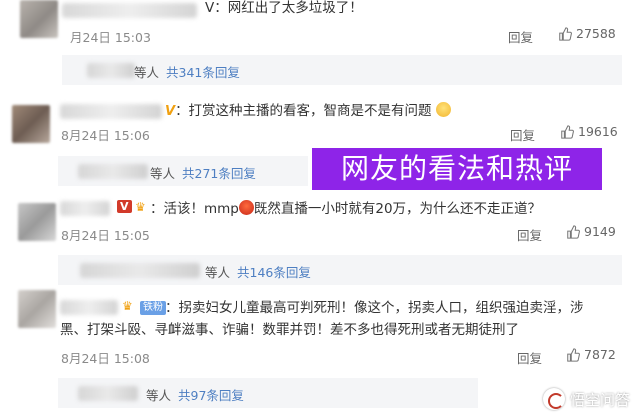 The height and width of the screenshot is (413, 640). I want to click on angry-emoji-icon, so click(246, 207).